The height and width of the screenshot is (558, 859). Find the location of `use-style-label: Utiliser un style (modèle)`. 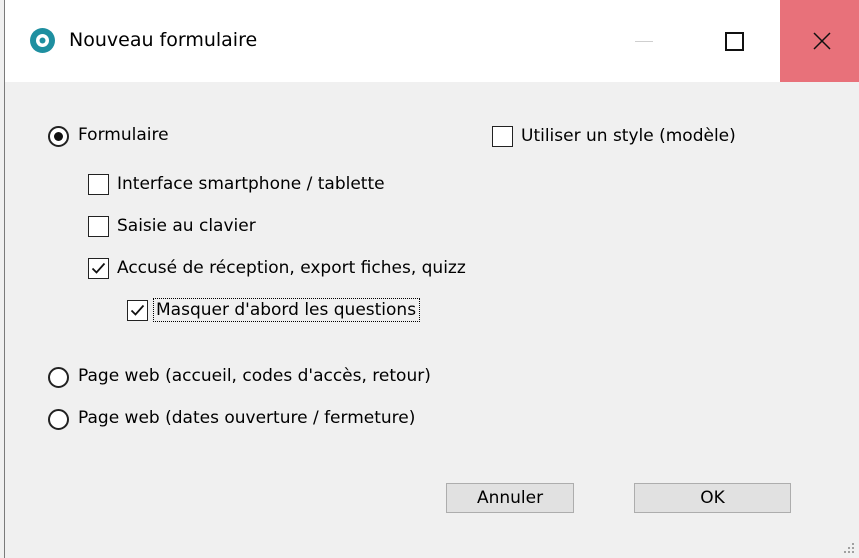

use-style-label: Utiliser un style (modèle) is located at coordinates (628, 136).